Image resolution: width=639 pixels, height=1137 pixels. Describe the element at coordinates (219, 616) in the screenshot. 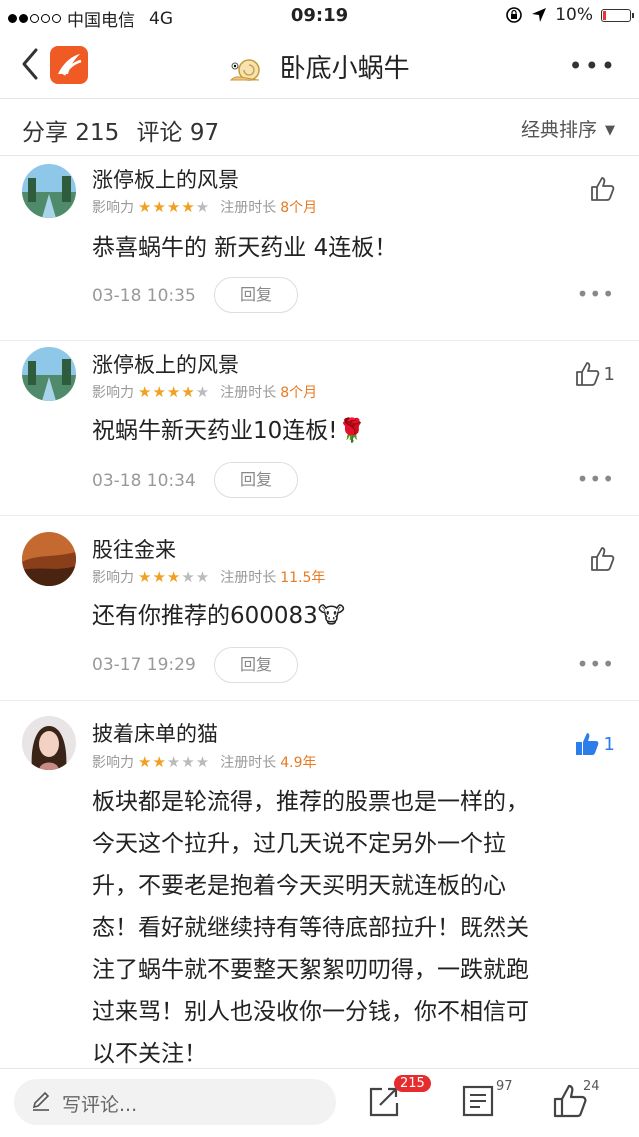

I see `comment-text: 还有你推荐的600083🐮` at that location.